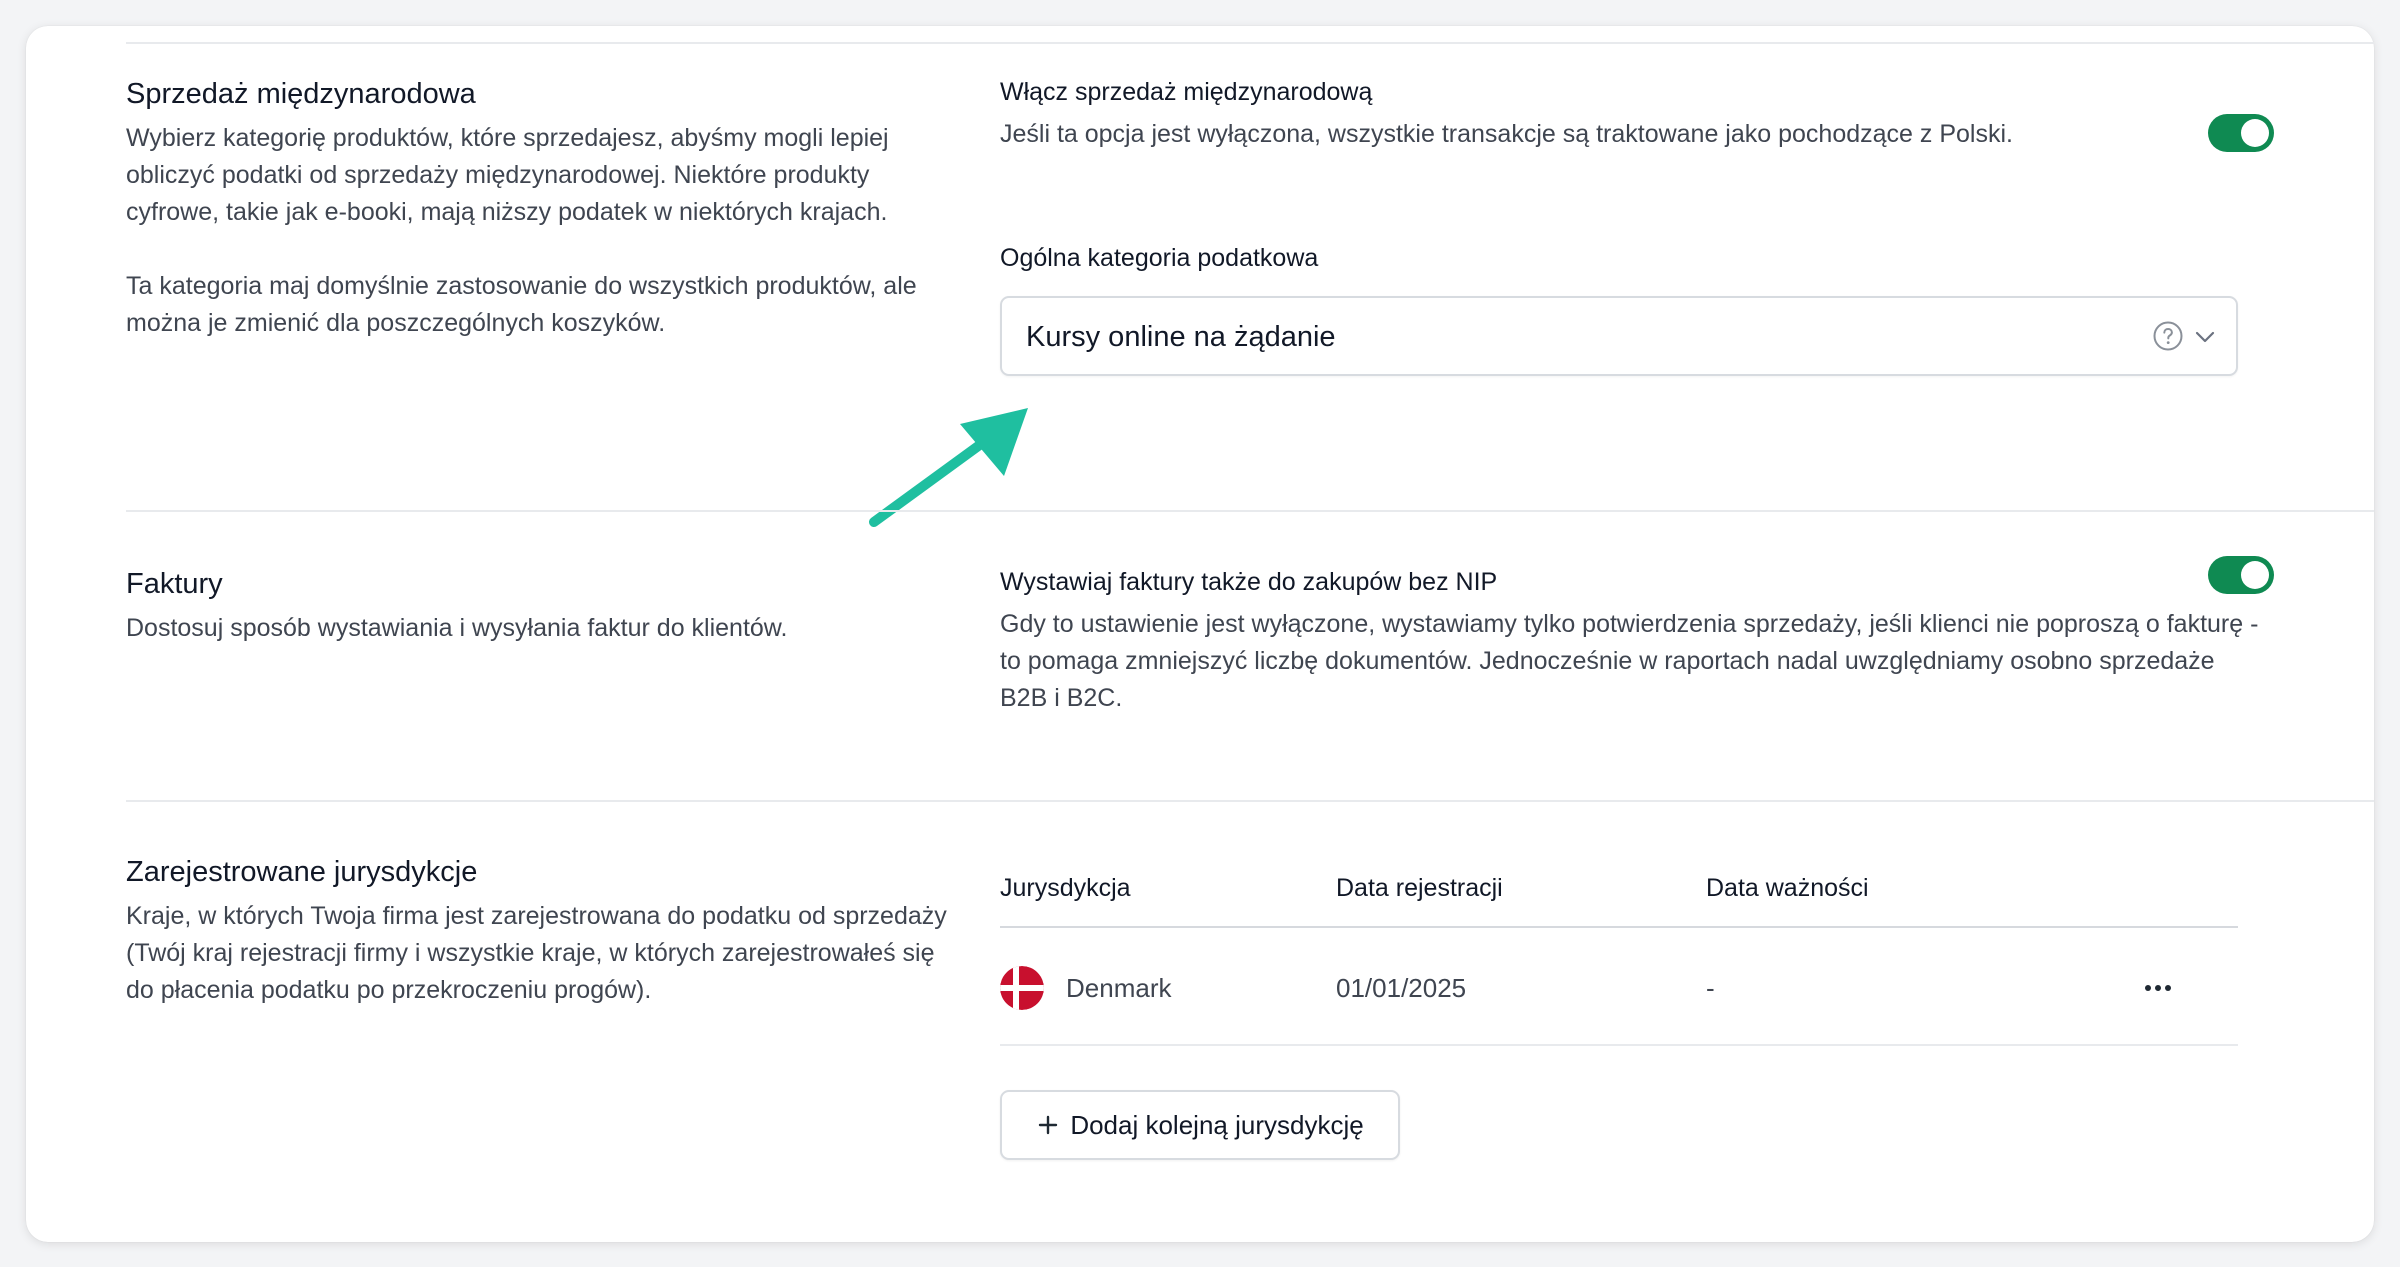 This screenshot has height=1267, width=2400. What do you see at coordinates (1401, 988) in the screenshot?
I see `jurisdiction-registration-date: 01/01/2025` at bounding box center [1401, 988].